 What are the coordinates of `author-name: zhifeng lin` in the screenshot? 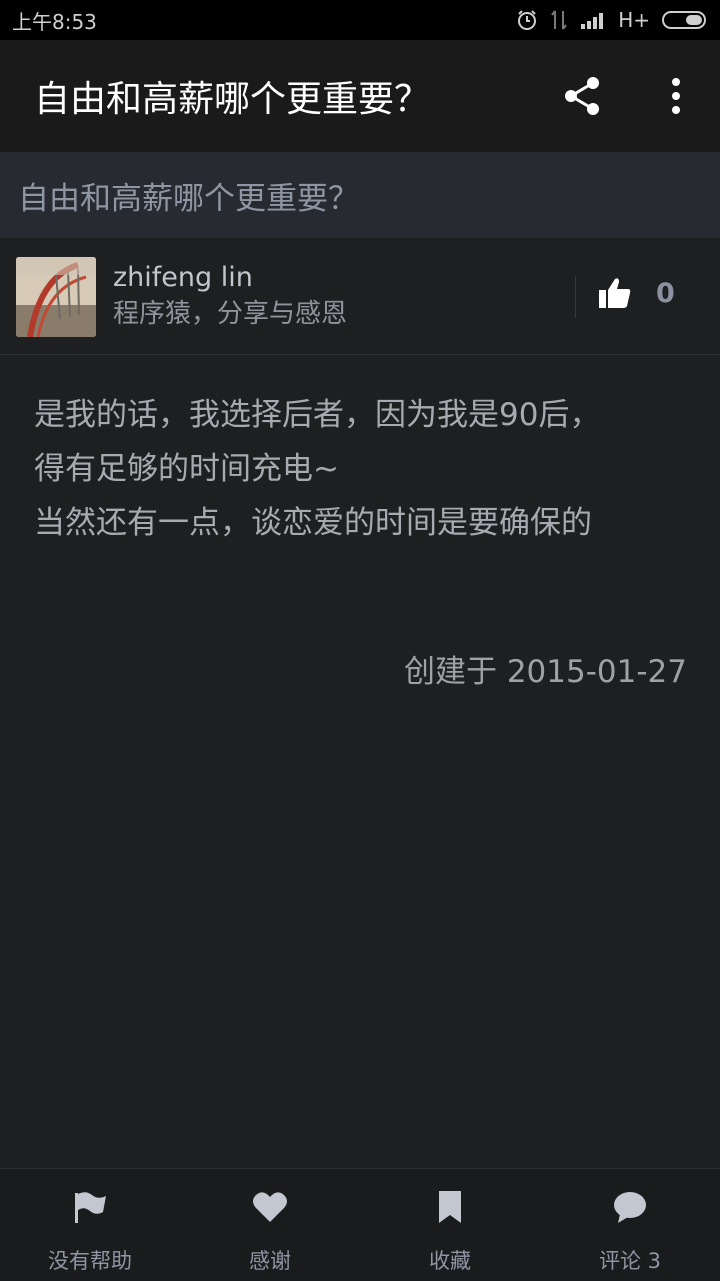 It's located at (230, 278).